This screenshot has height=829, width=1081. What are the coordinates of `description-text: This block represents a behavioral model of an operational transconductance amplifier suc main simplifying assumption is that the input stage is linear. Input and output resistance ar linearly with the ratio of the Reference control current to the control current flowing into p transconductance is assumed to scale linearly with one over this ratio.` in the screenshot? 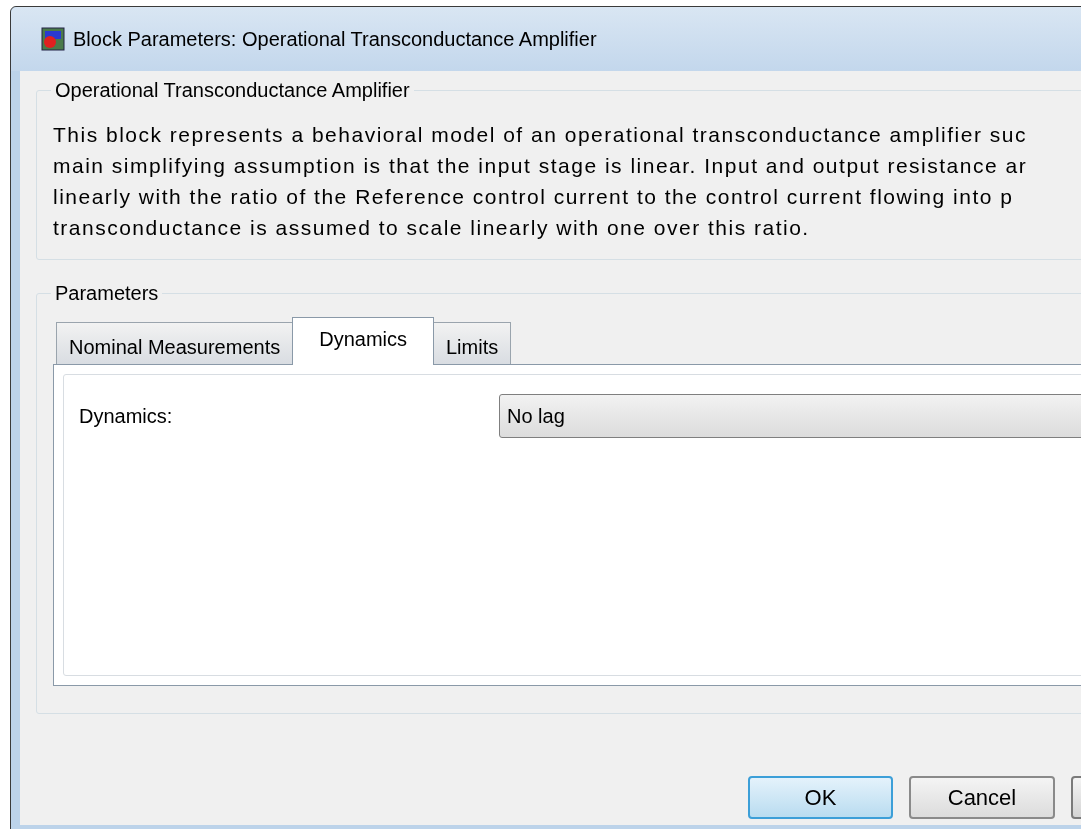 It's located at (541, 181).